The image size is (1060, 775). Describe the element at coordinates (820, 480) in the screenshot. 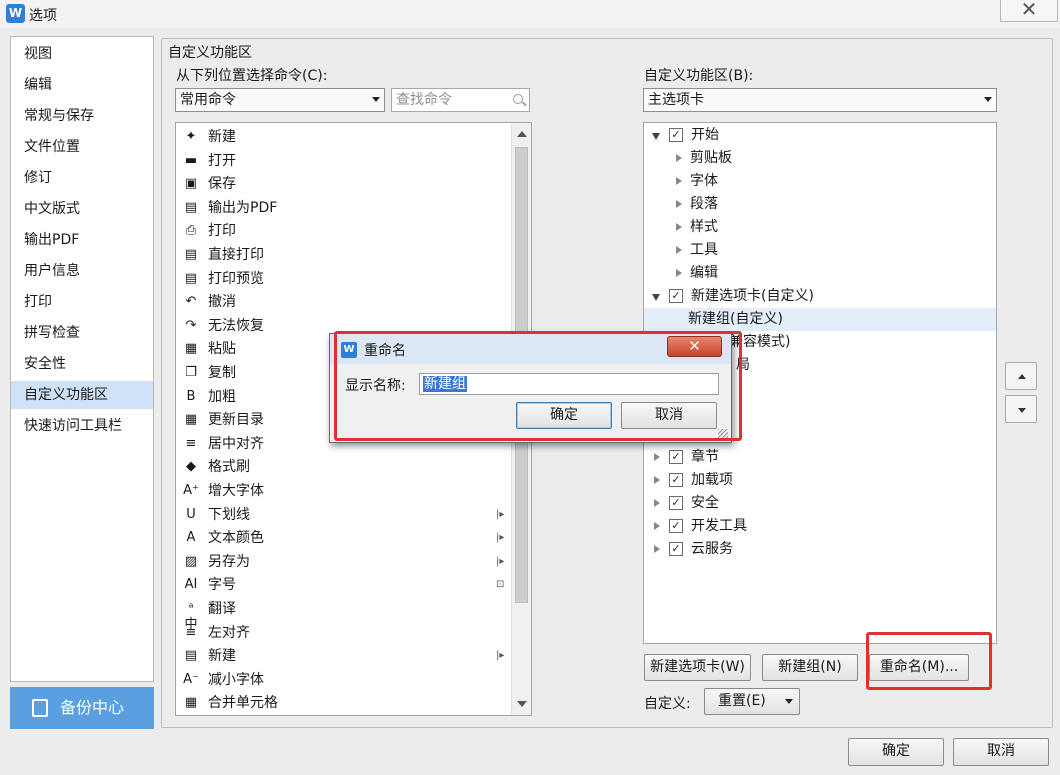

I see `ribbon-tree-item: ✓ 加载项` at that location.